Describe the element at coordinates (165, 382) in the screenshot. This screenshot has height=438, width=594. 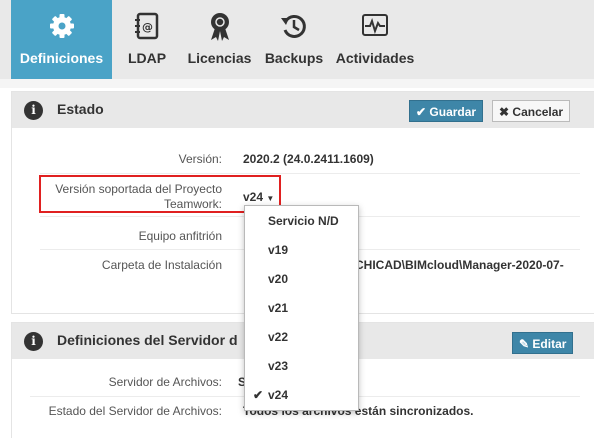
I see `files-server-label: Servidor de Archivos:` at that location.